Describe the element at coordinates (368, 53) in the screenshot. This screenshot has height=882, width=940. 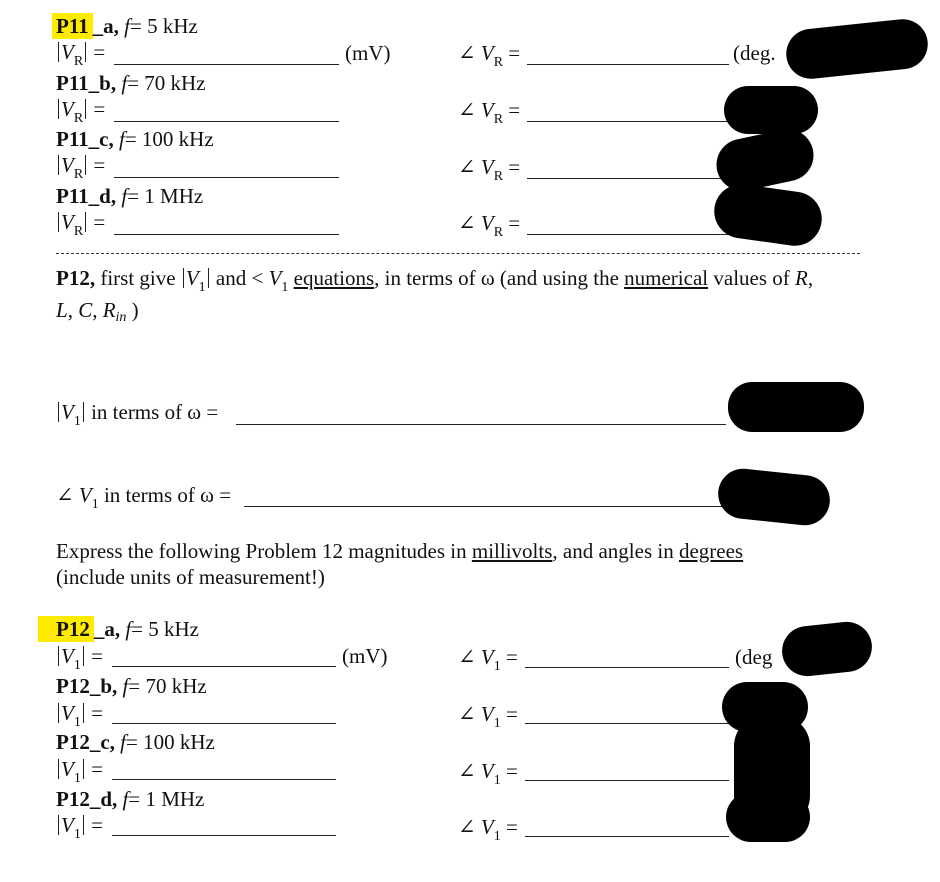
I see `p11a-mag-unit: (mV)` at that location.